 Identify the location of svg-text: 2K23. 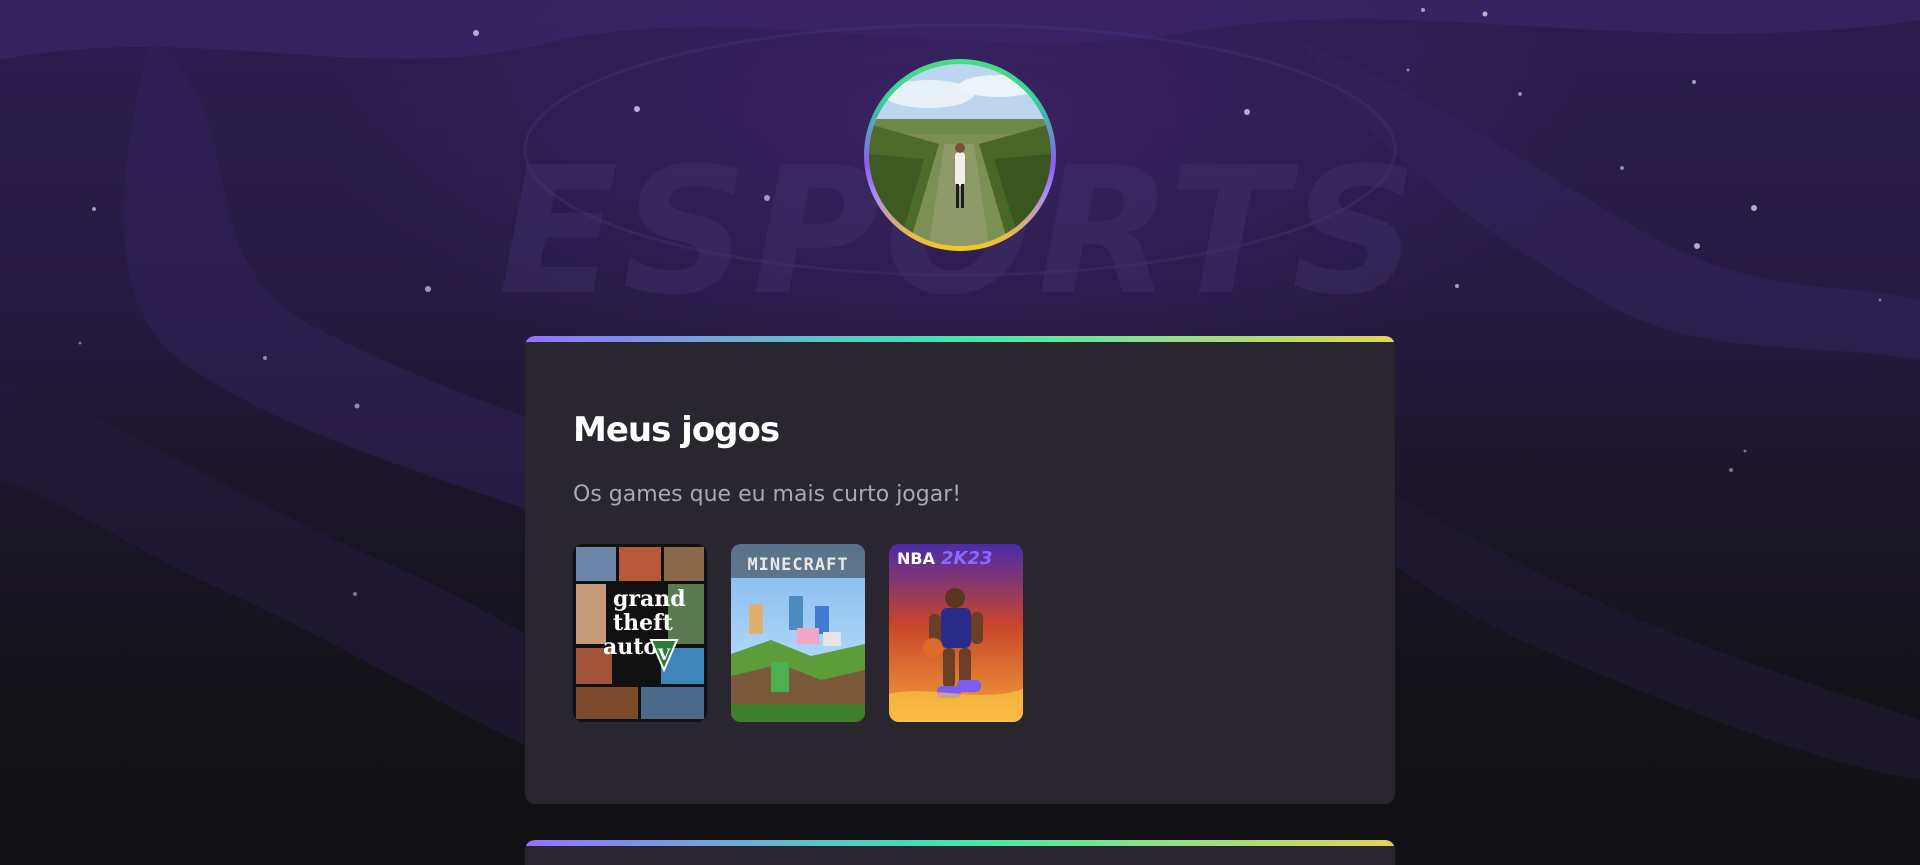
(967, 558).